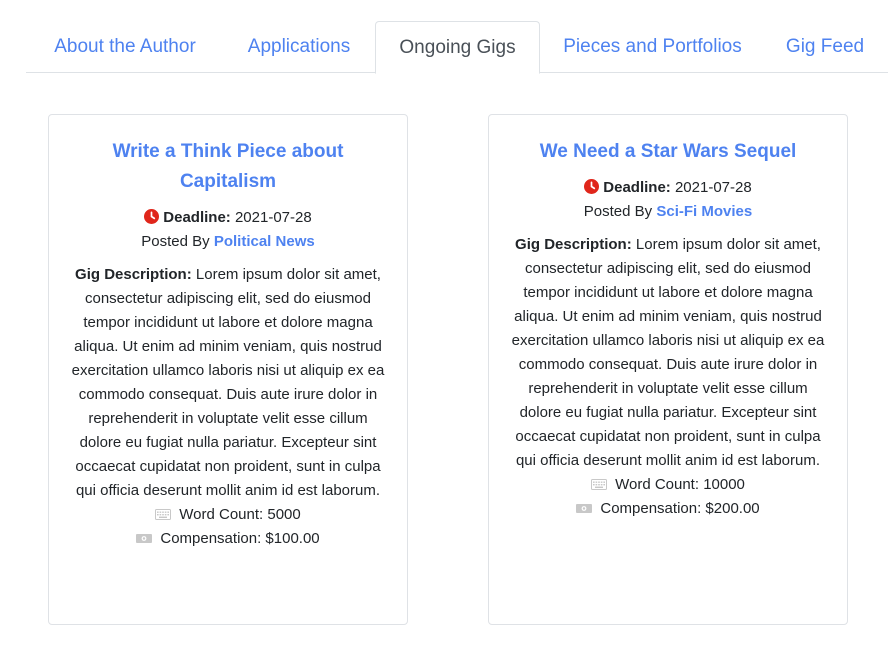 Image resolution: width=888 pixels, height=647 pixels. I want to click on word-count-line: Word Count: 10000, so click(668, 485).